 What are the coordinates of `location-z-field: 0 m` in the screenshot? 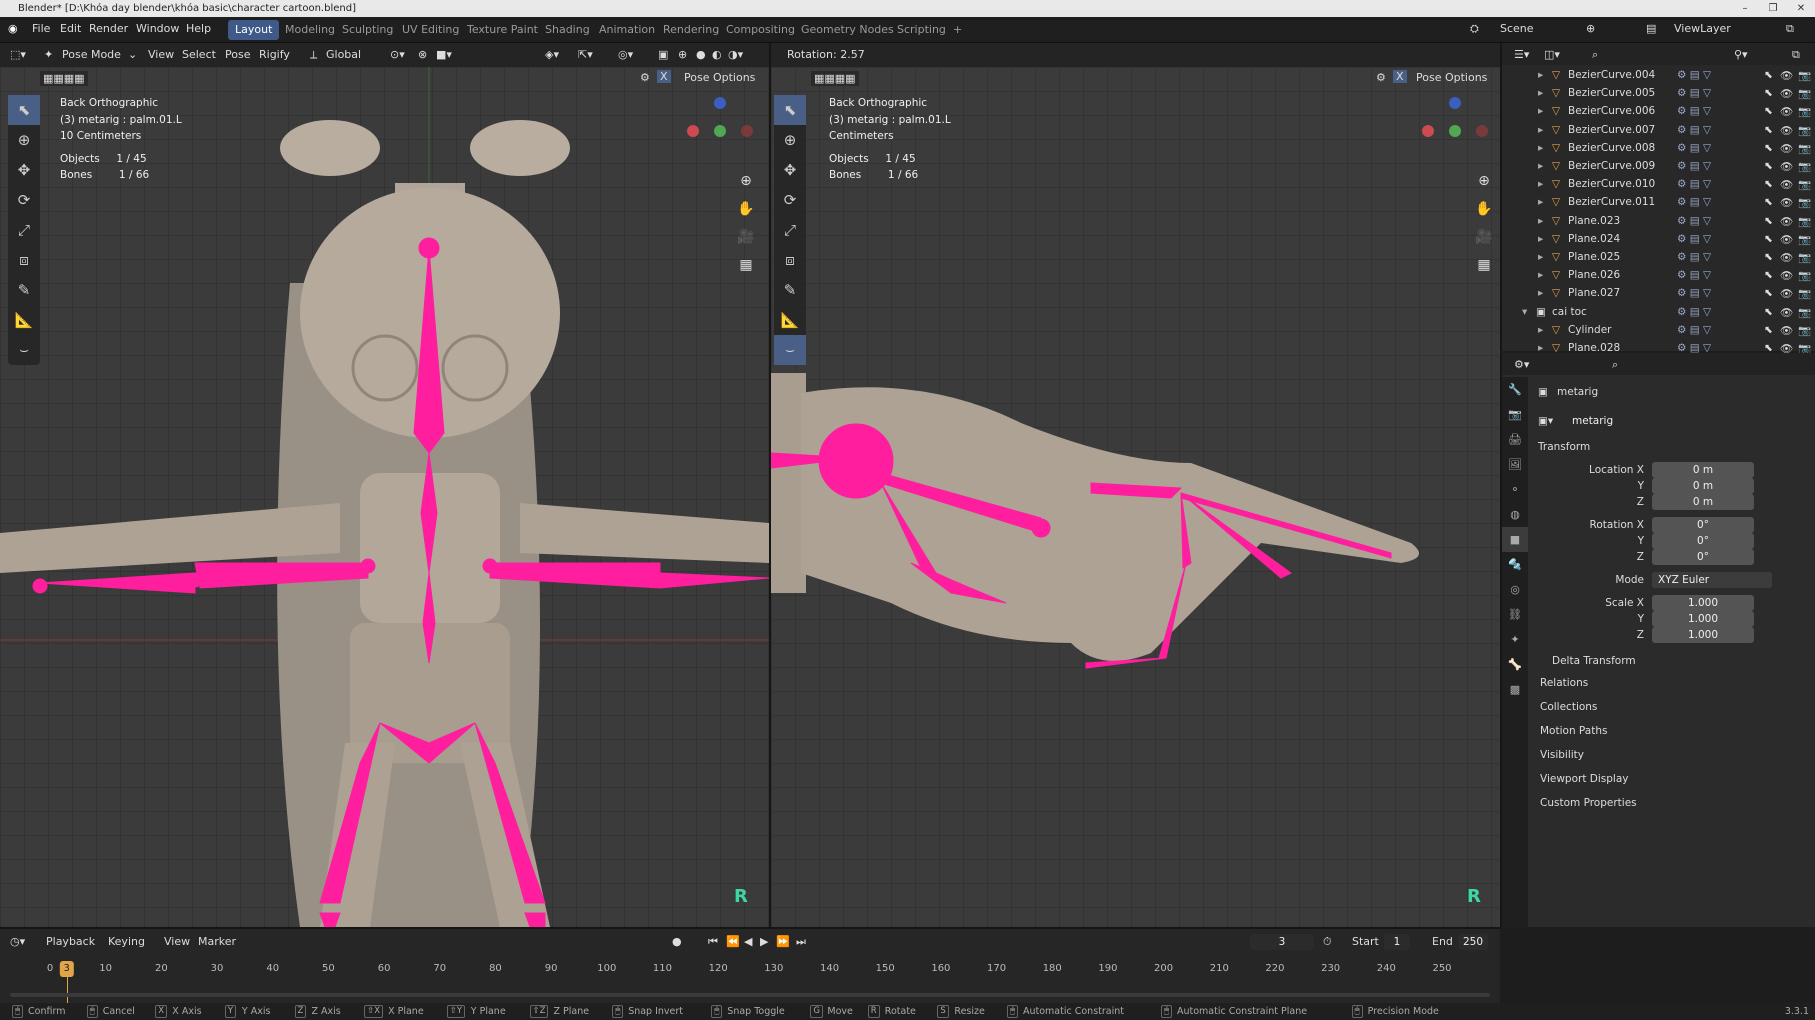 It's located at (1703, 502).